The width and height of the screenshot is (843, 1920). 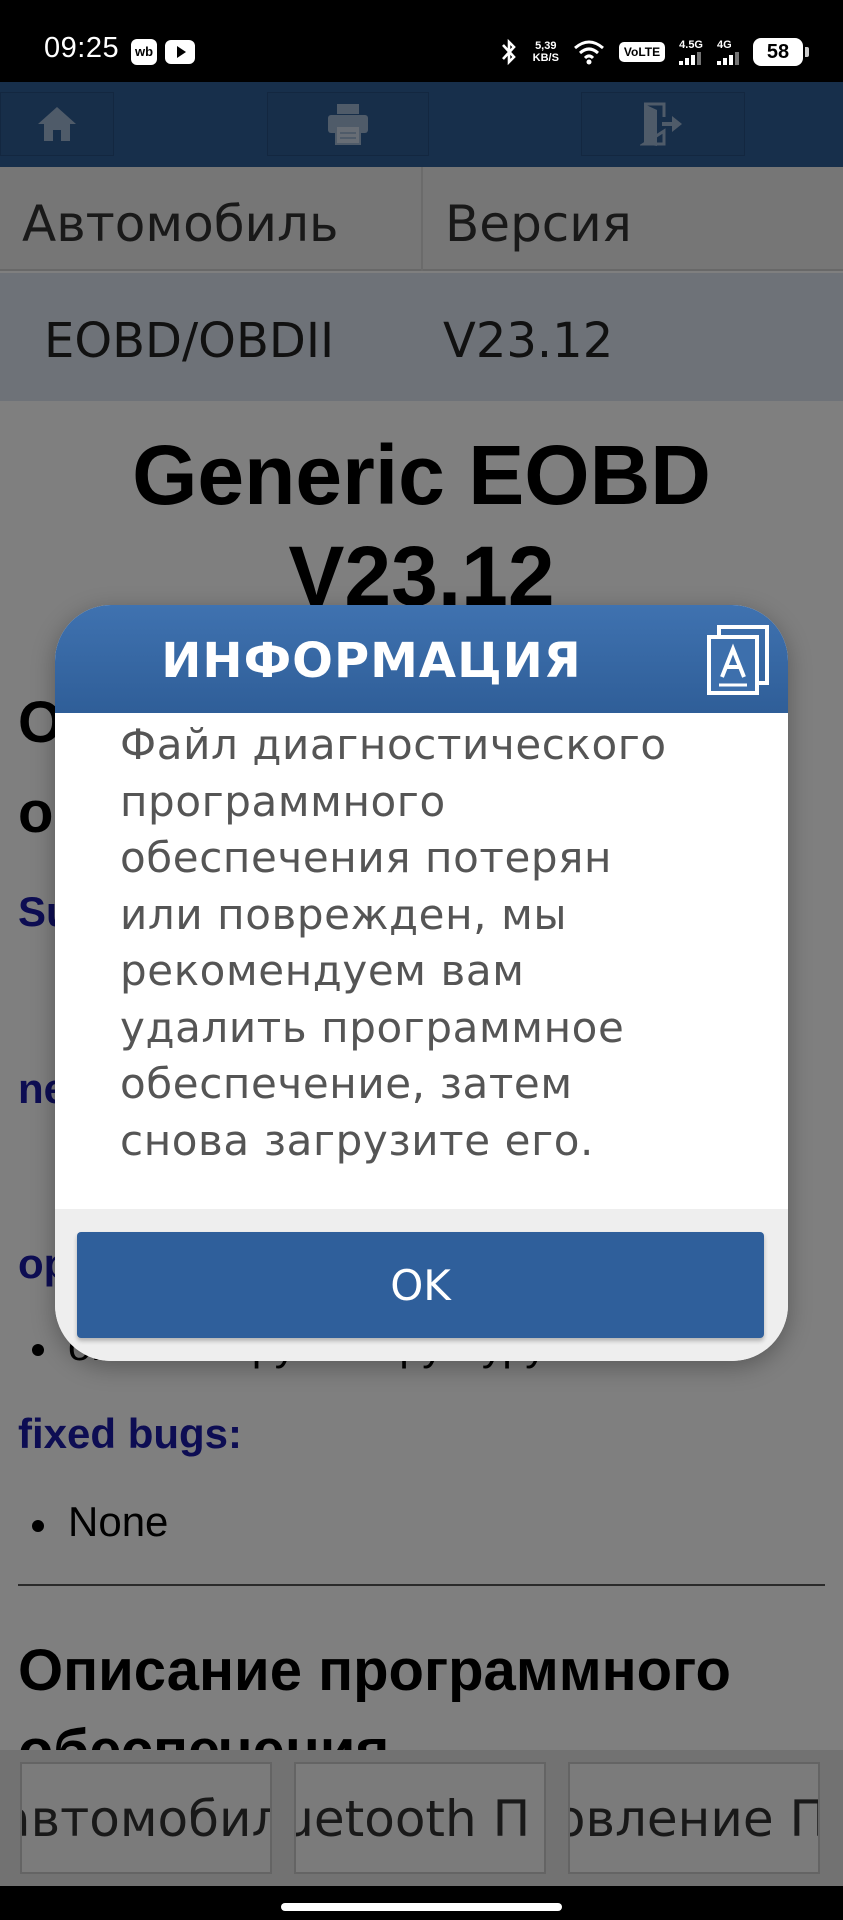 What do you see at coordinates (180, 52) in the screenshot?
I see `youtube-notification-icon` at bounding box center [180, 52].